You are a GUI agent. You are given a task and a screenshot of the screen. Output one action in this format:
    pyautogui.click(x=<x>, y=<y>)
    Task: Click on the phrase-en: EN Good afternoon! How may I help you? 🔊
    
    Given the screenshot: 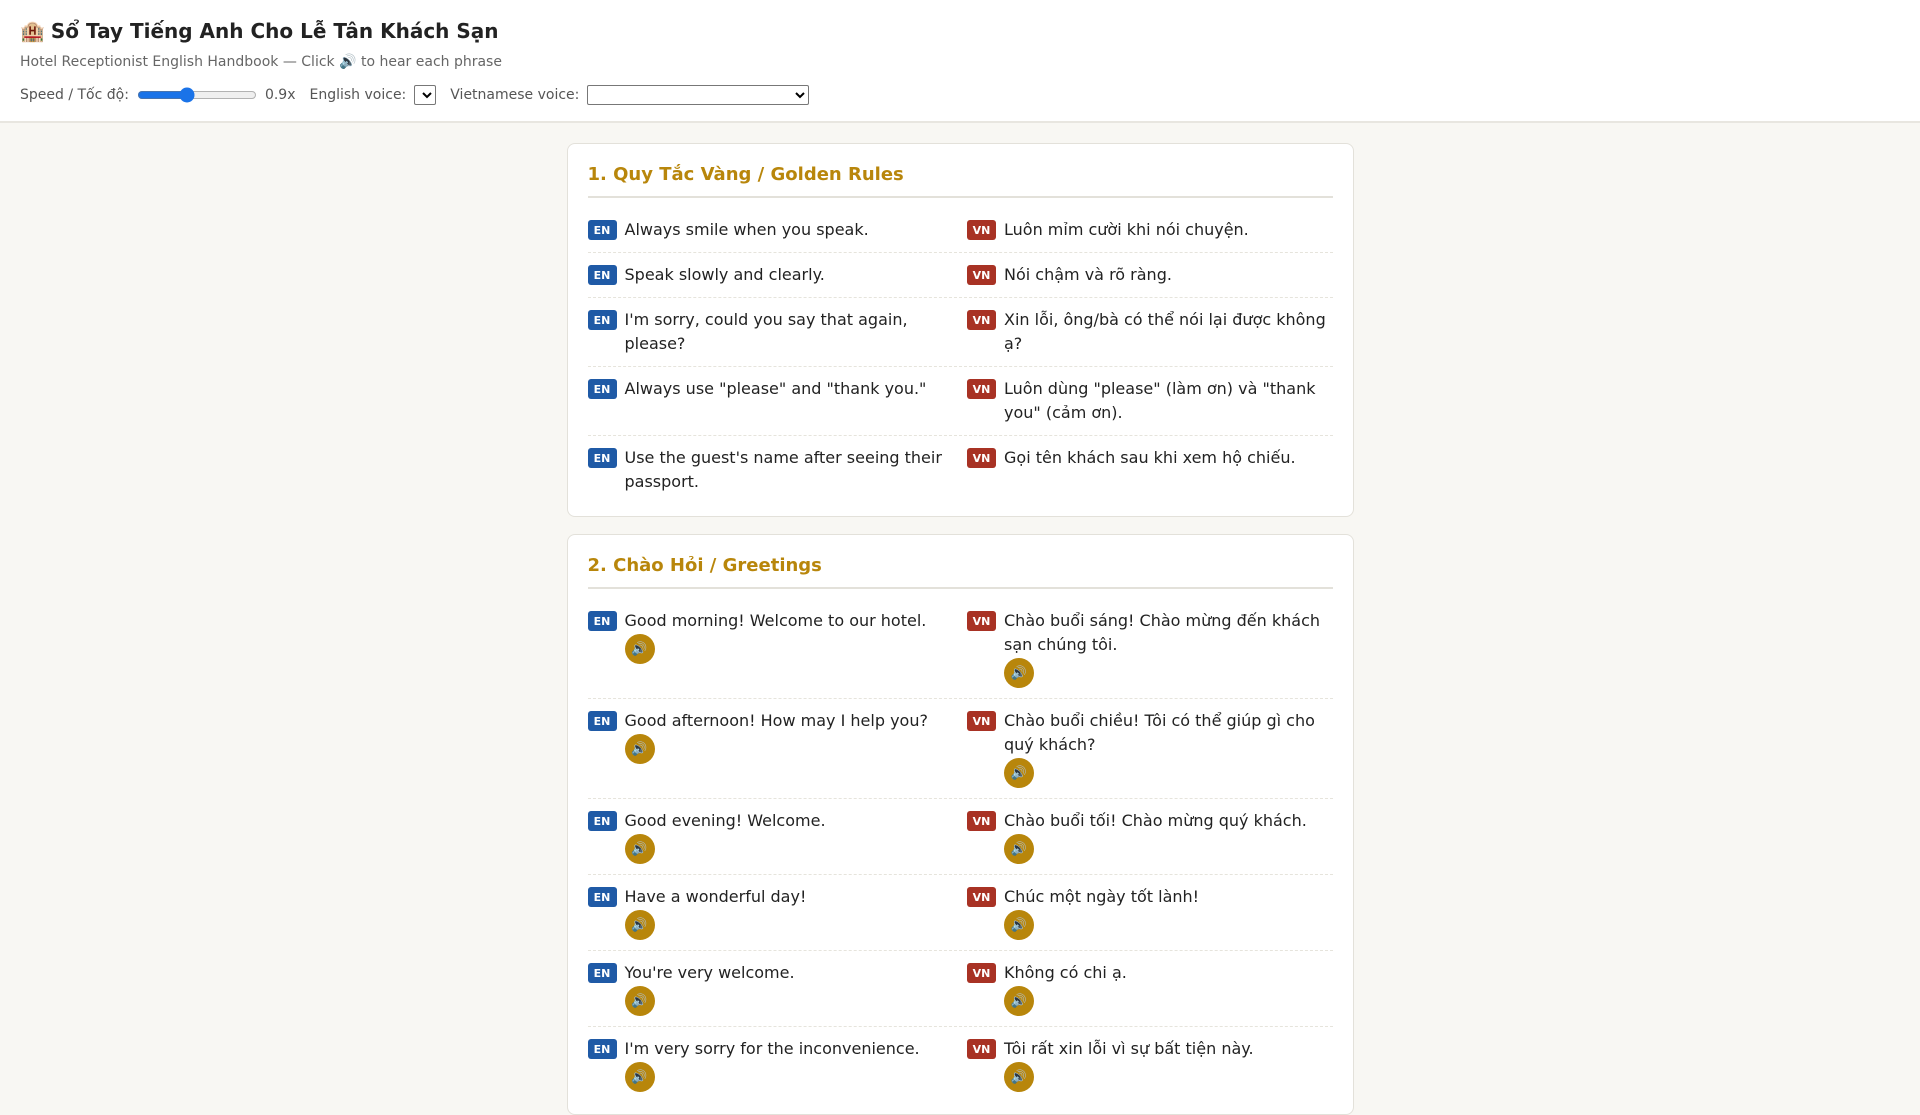 What is the action you would take?
    pyautogui.click(x=770, y=748)
    